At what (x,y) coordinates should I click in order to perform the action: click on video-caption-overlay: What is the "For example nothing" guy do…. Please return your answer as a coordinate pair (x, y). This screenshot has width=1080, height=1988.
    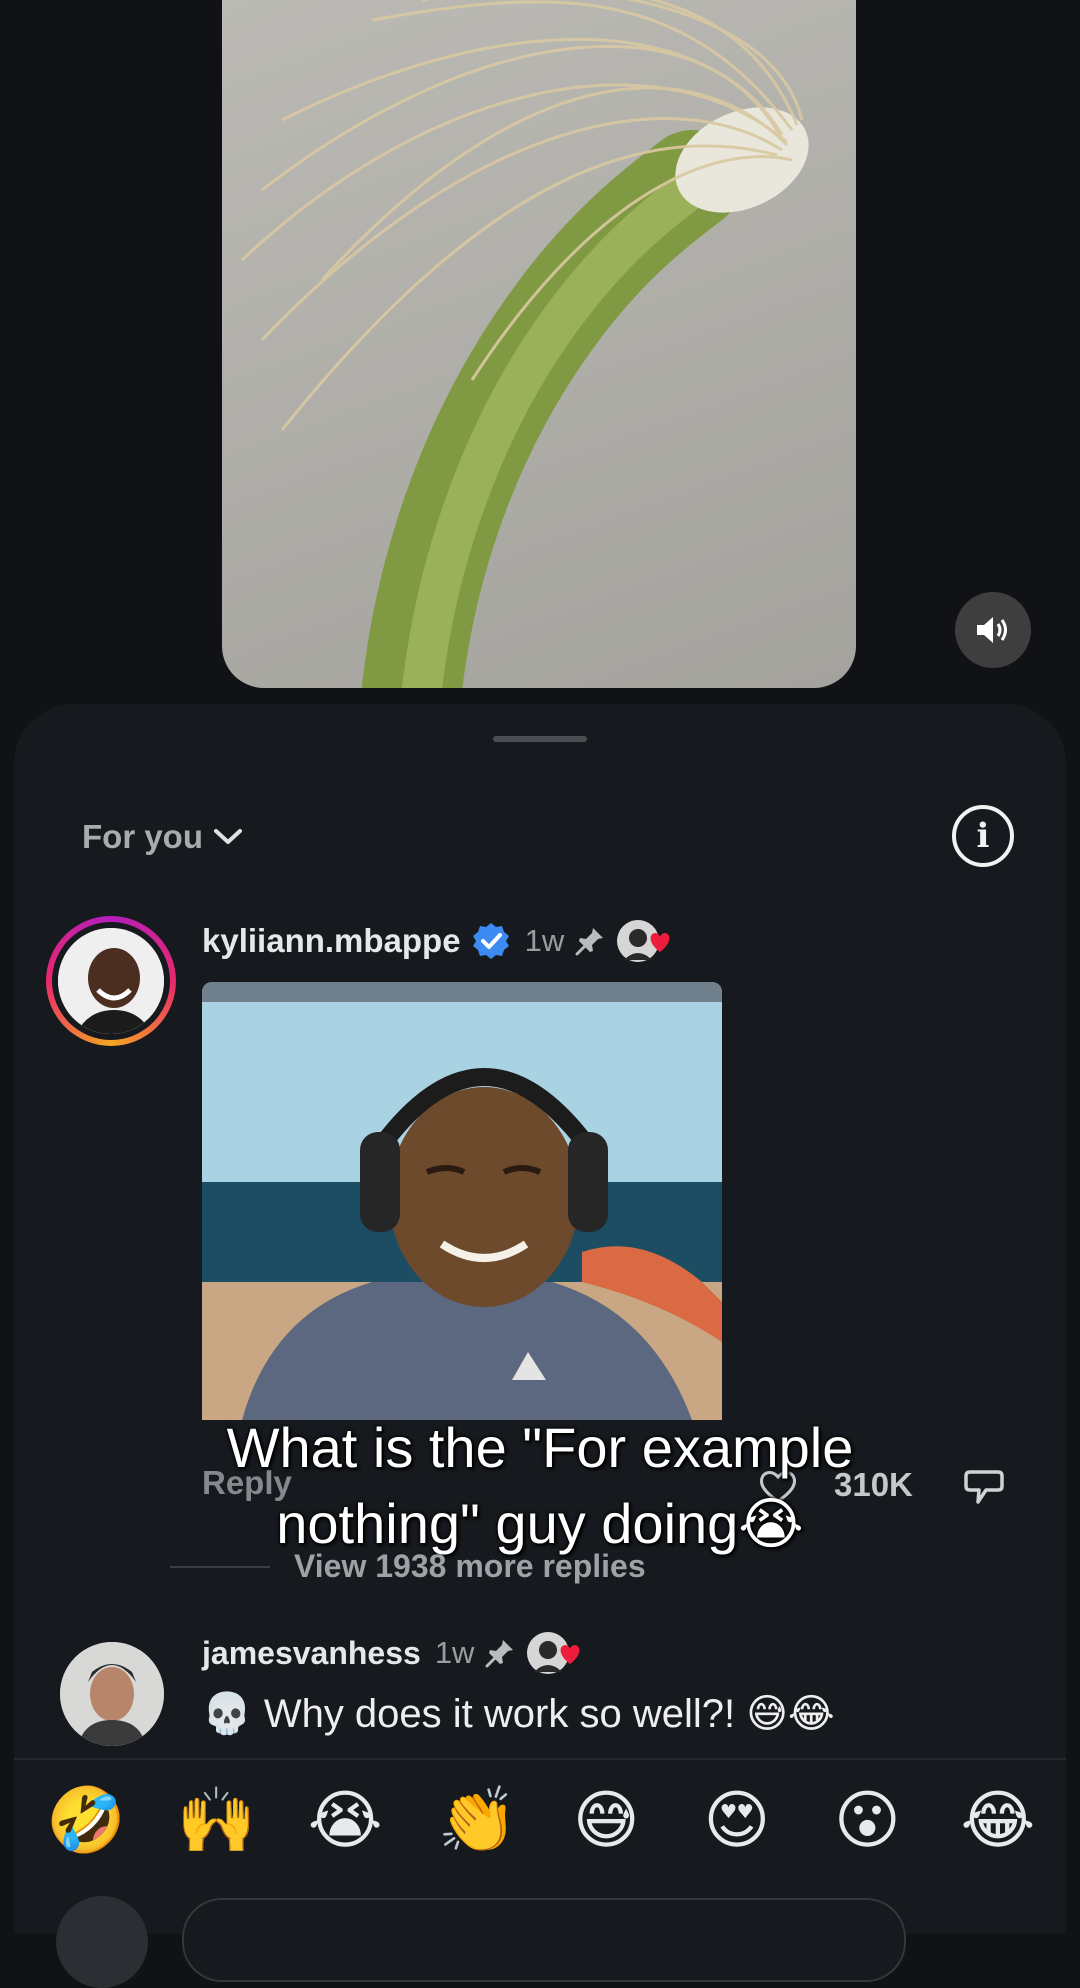
    Looking at the image, I should click on (540, 1486).